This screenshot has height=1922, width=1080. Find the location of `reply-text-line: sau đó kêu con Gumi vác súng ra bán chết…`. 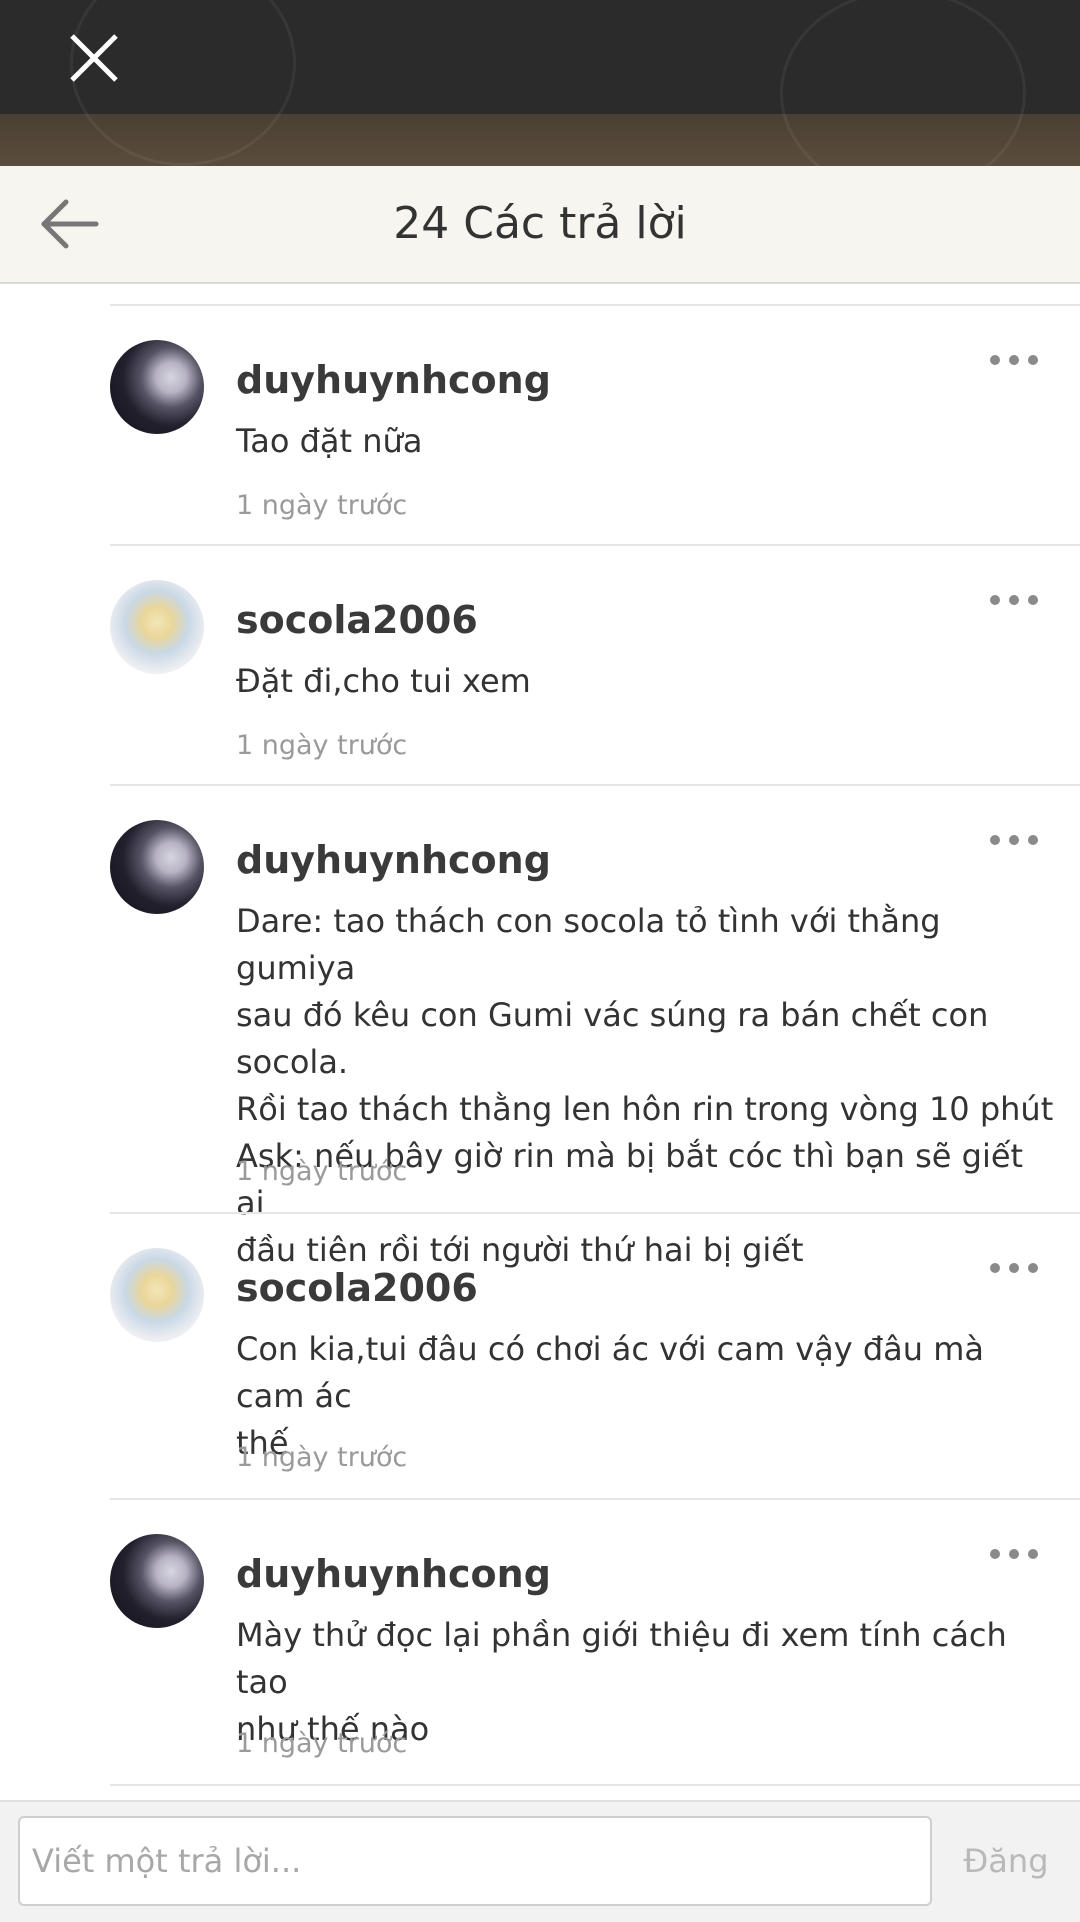

reply-text-line: sau đó kêu con Gumi vác súng ra bán chết… is located at coordinates (612, 1038).